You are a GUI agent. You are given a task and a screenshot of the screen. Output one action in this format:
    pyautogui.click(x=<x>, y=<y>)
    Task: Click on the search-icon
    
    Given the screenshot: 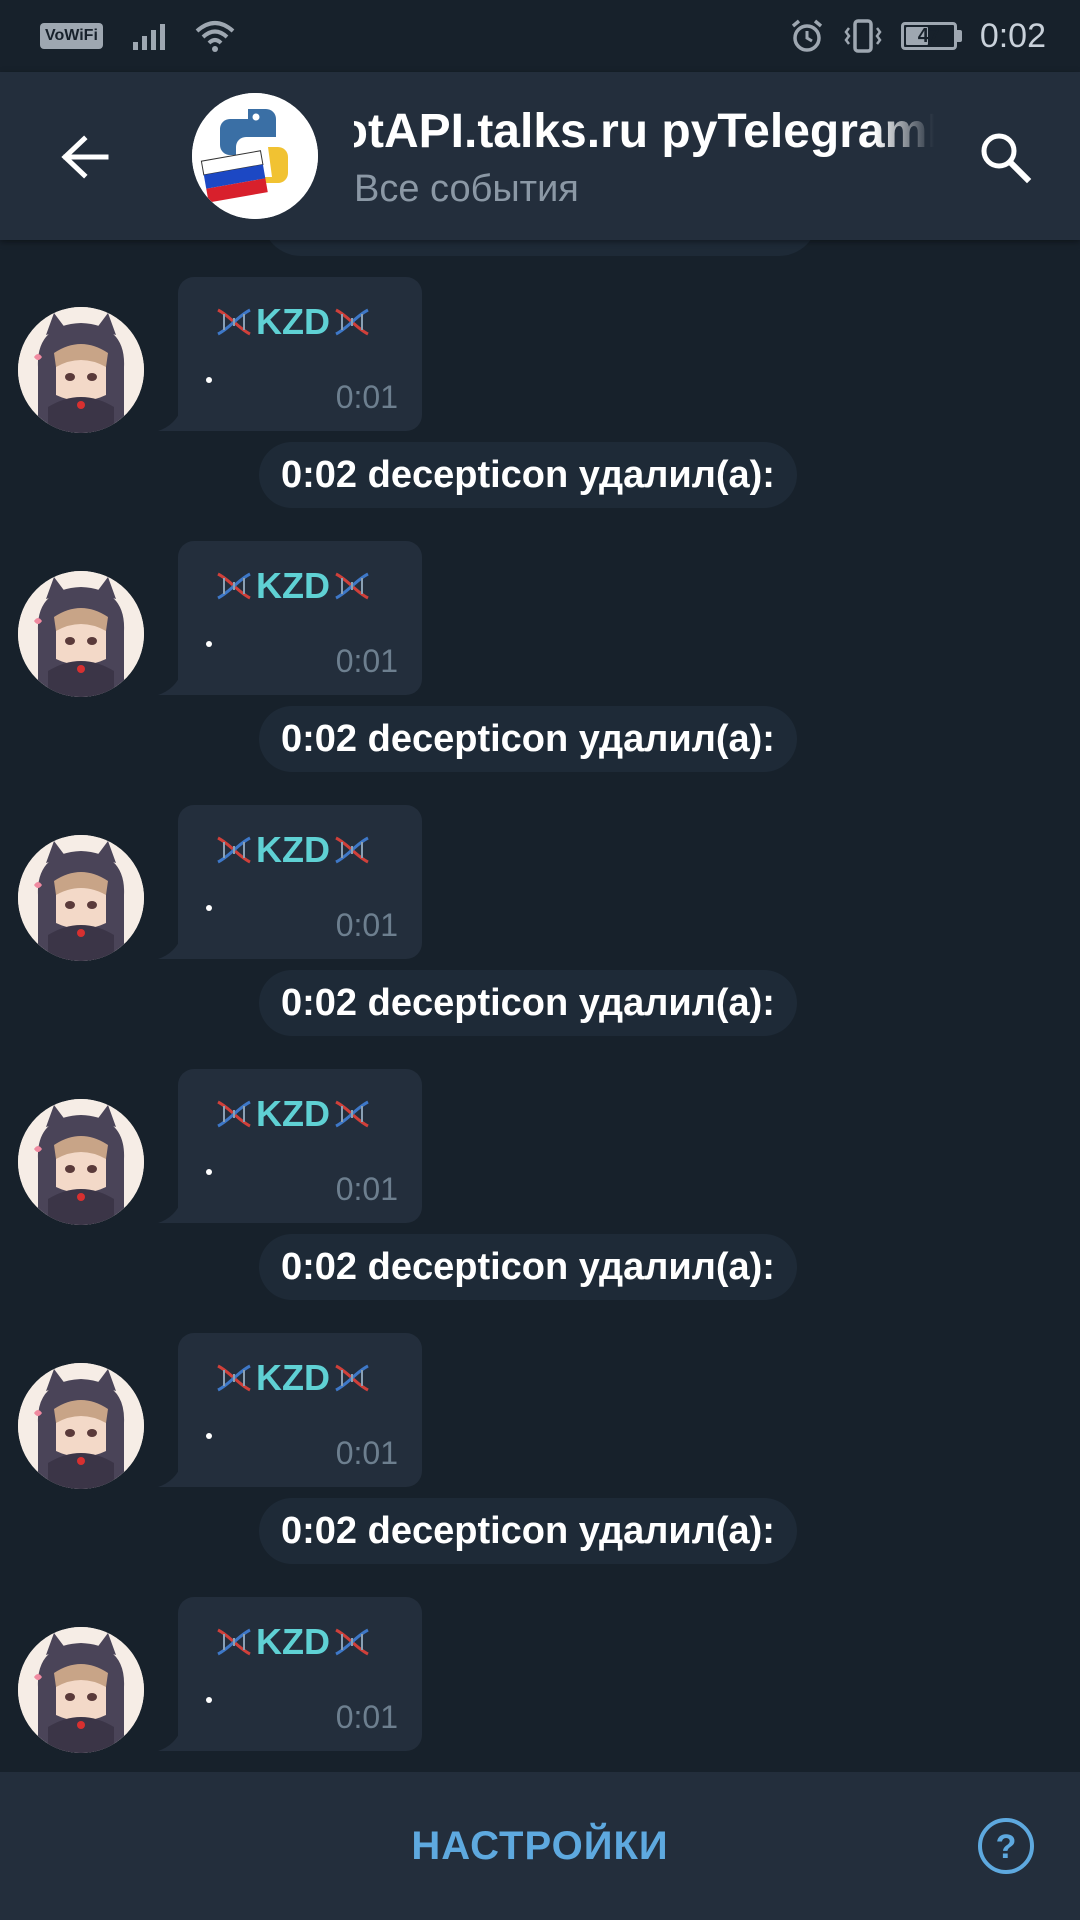 What is the action you would take?
    pyautogui.click(x=1006, y=158)
    